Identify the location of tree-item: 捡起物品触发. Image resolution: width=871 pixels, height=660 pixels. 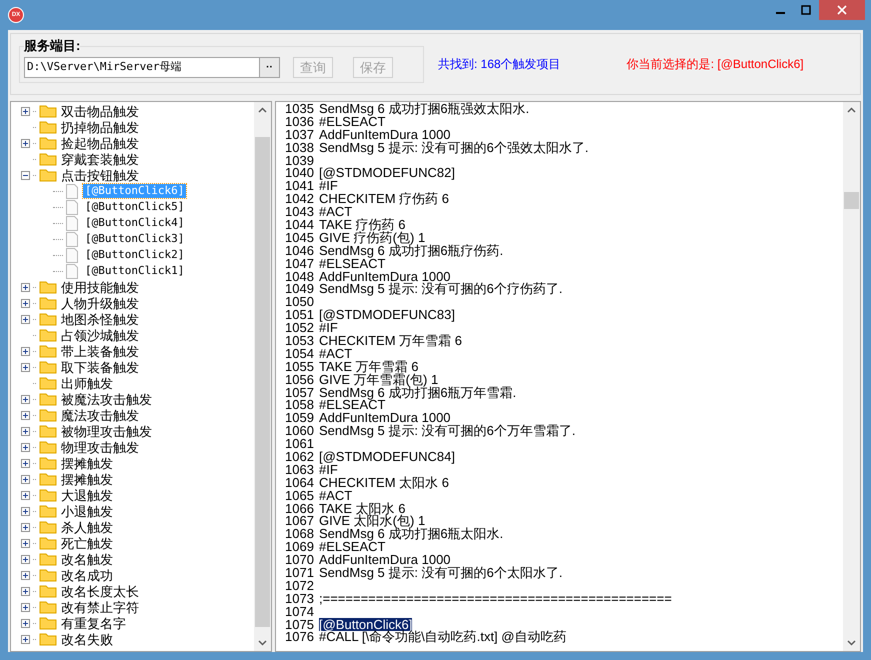
(100, 143).